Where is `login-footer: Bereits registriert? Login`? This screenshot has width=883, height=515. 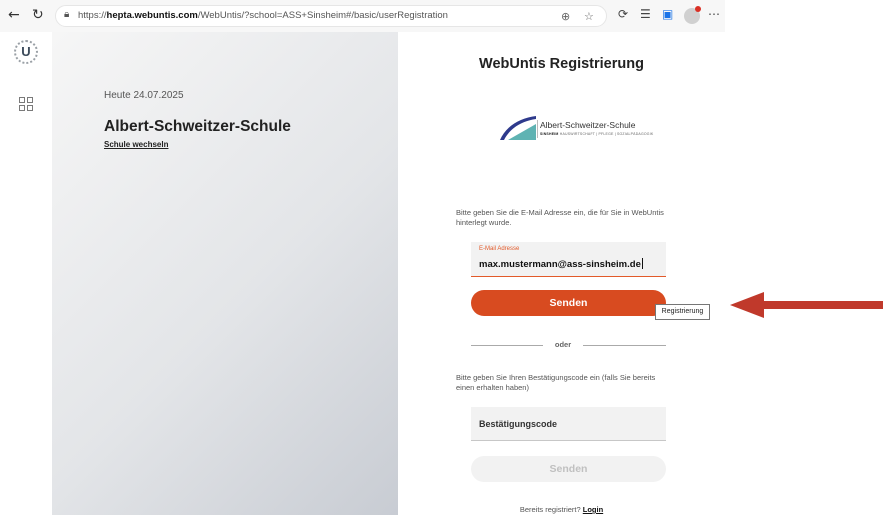 login-footer: Bereits registriert? Login is located at coordinates (561, 509).